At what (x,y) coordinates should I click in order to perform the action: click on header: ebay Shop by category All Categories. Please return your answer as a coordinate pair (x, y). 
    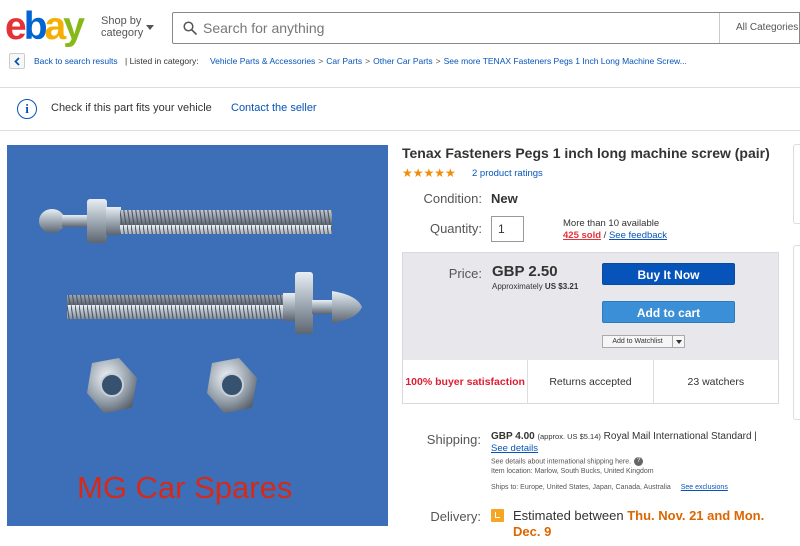
    Looking at the image, I should click on (400, 25).